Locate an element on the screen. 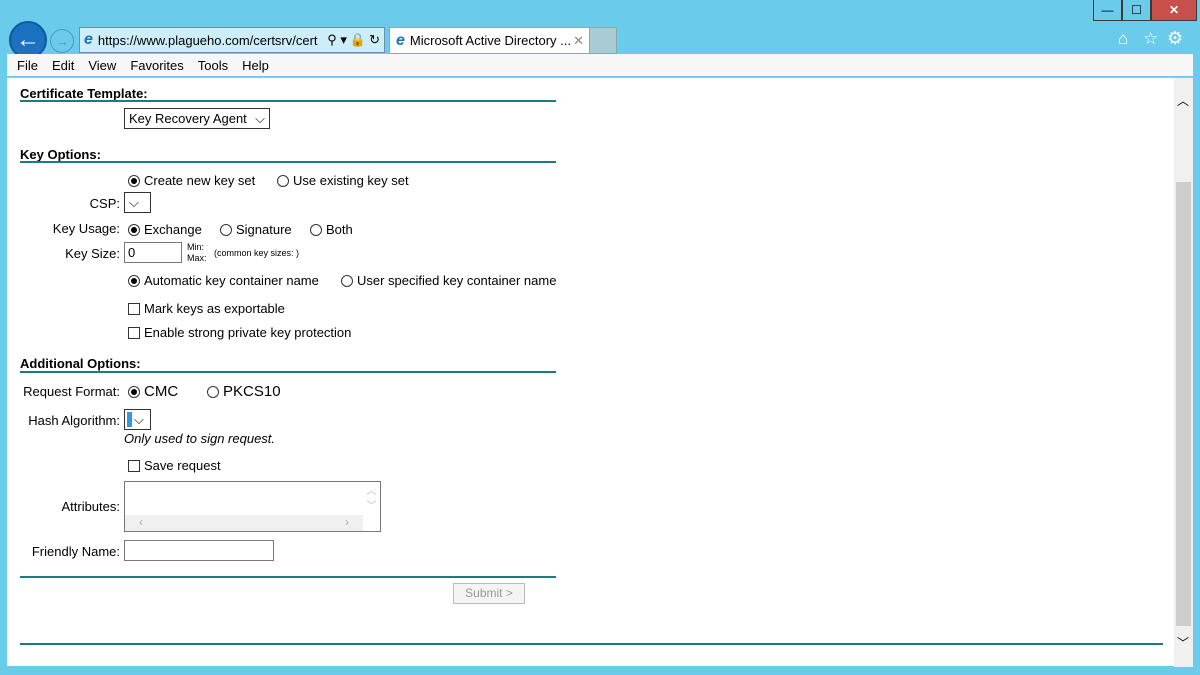  radio-both: Both is located at coordinates (331, 229).